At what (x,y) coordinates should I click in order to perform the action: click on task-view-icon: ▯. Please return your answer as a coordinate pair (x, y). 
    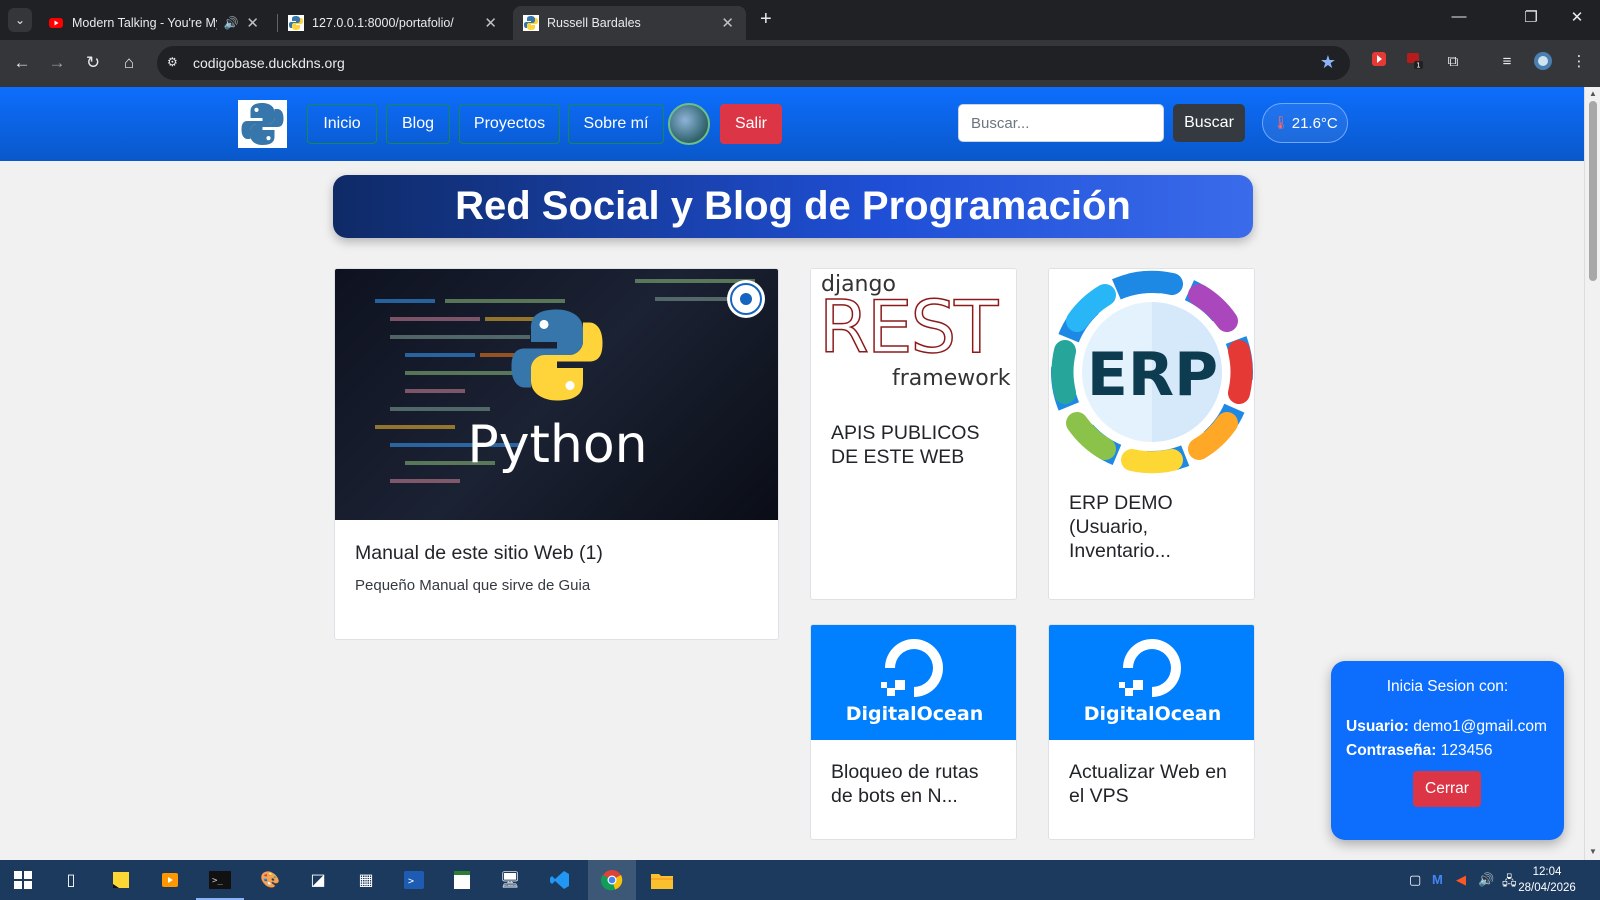
    Looking at the image, I should click on (71, 880).